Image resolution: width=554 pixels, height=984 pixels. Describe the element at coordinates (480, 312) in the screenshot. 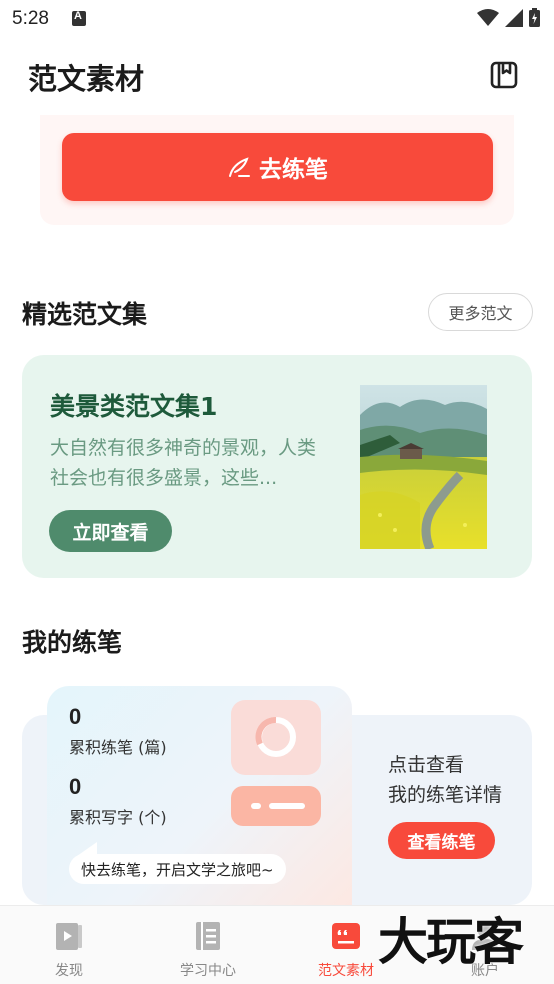

I see `more-essays-button: 更多范文` at that location.